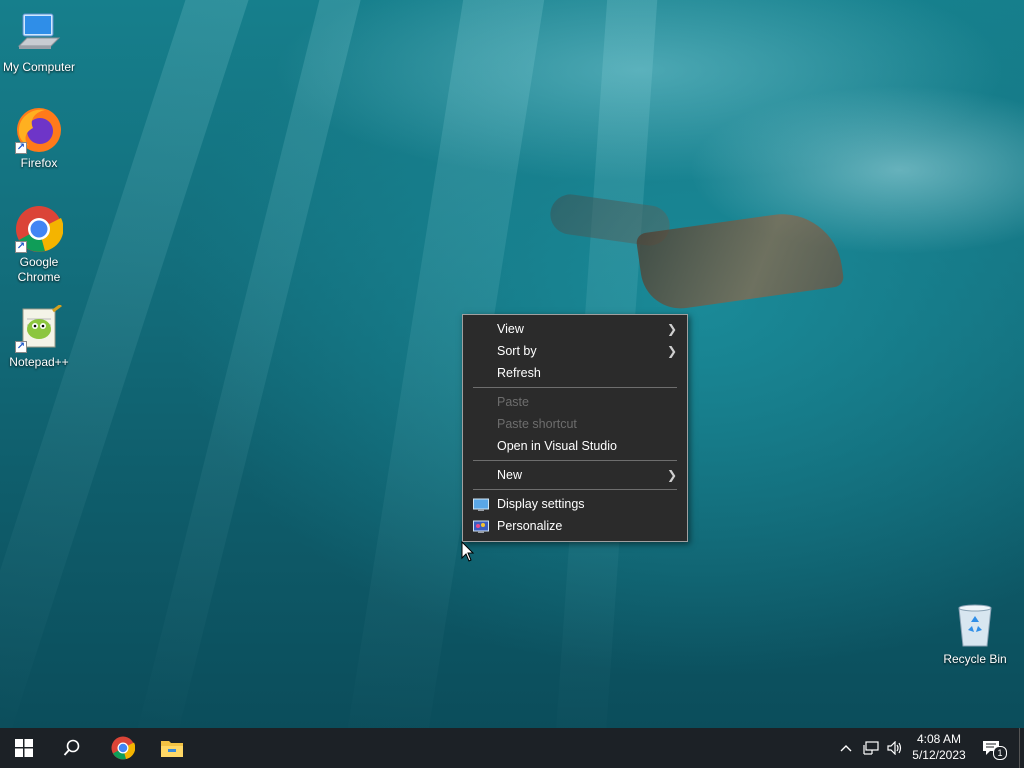  What do you see at coordinates (39, 163) in the screenshot?
I see `desktop-icon-label: Firefox` at bounding box center [39, 163].